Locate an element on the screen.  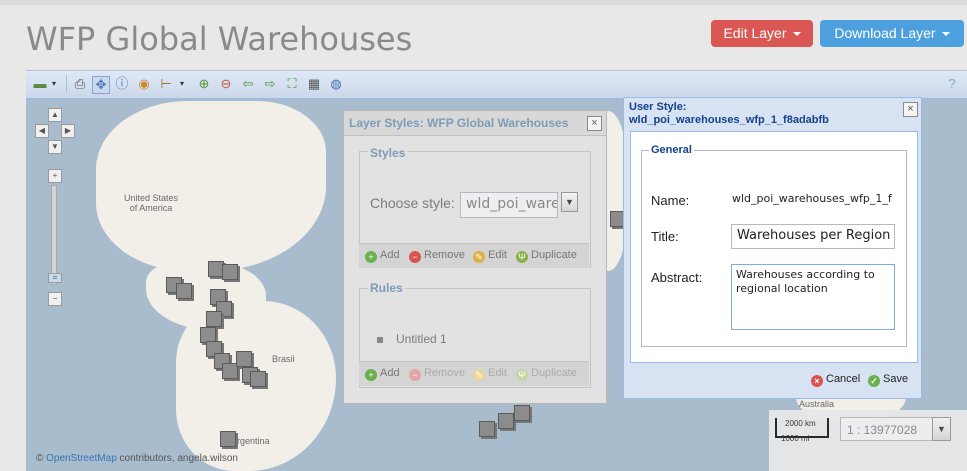
layer-styles-title: Layer Styles: WFP Global Warehouses is located at coordinates (475, 123).